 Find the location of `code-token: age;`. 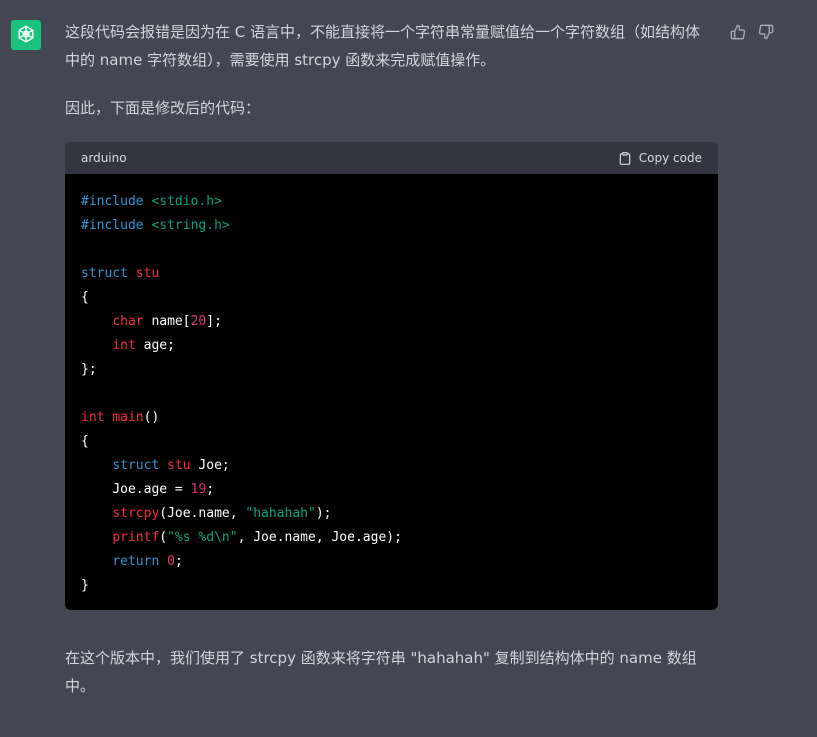

code-token: age; is located at coordinates (155, 345).